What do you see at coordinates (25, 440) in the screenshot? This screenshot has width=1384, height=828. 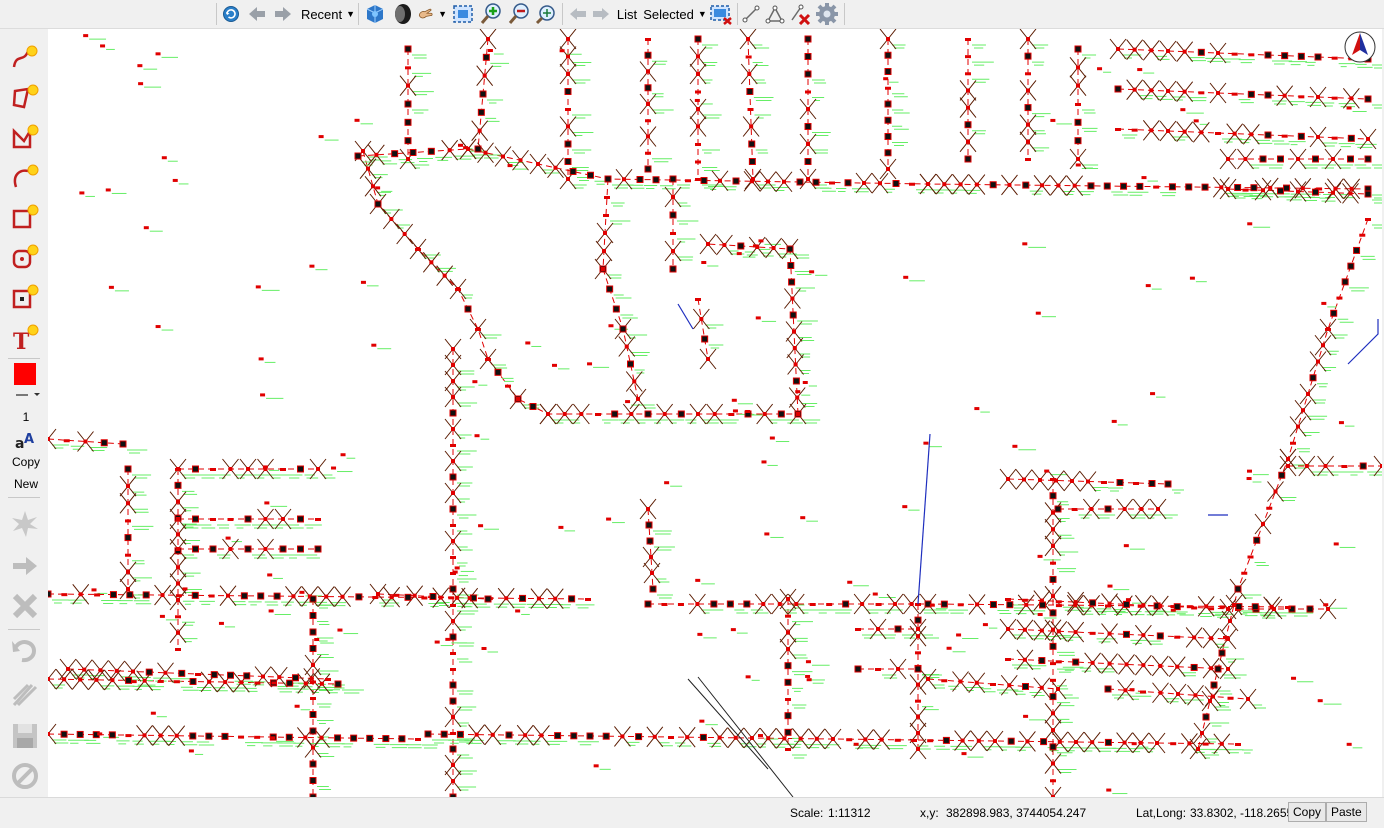 I see `text-style-icon: aA` at bounding box center [25, 440].